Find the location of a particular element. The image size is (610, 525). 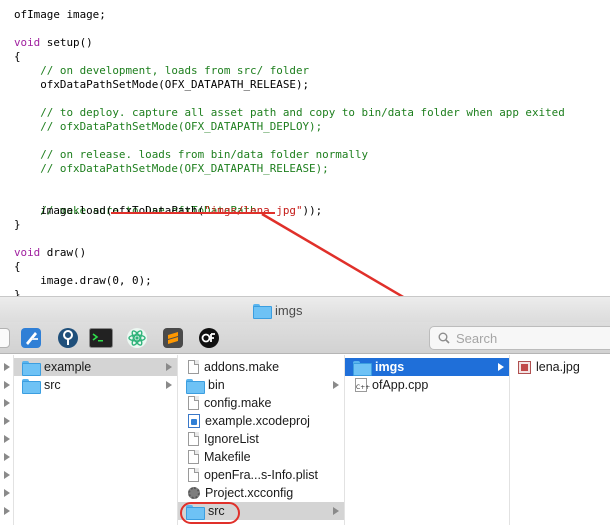

list-item: IgnoreList is located at coordinates (261, 439).